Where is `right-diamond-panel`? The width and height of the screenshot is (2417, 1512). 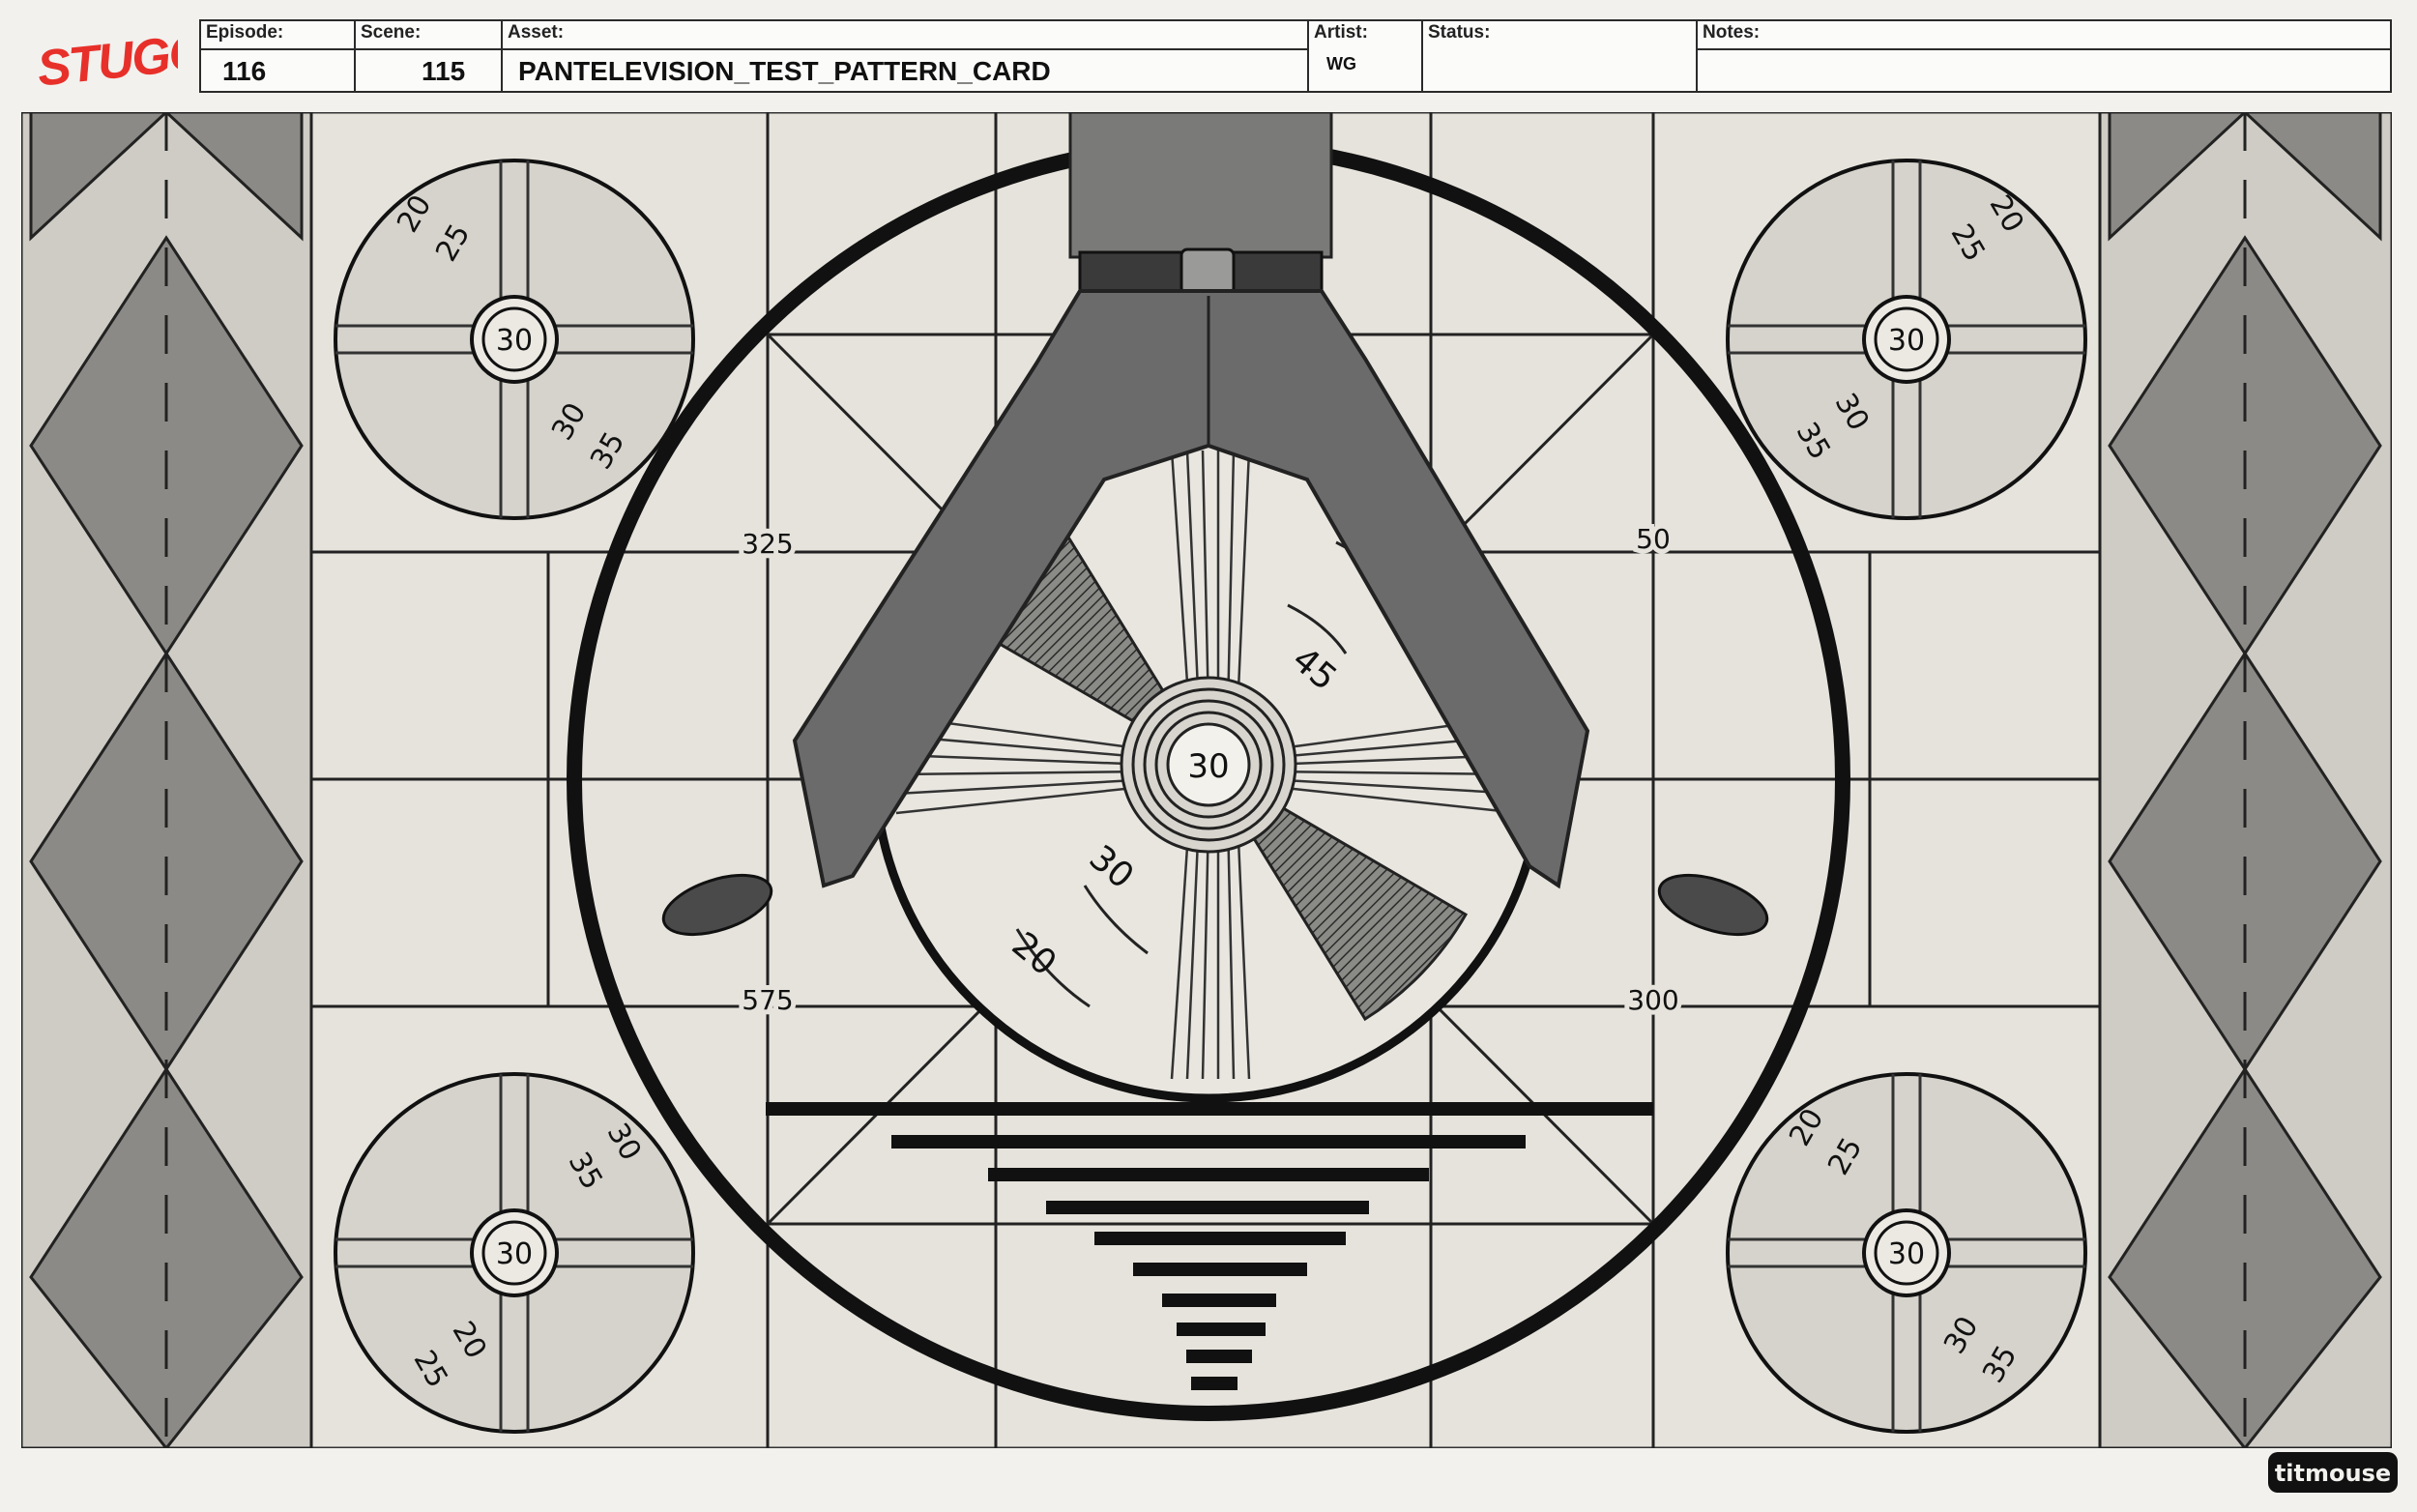
right-diamond-panel is located at coordinates (2245, 780).